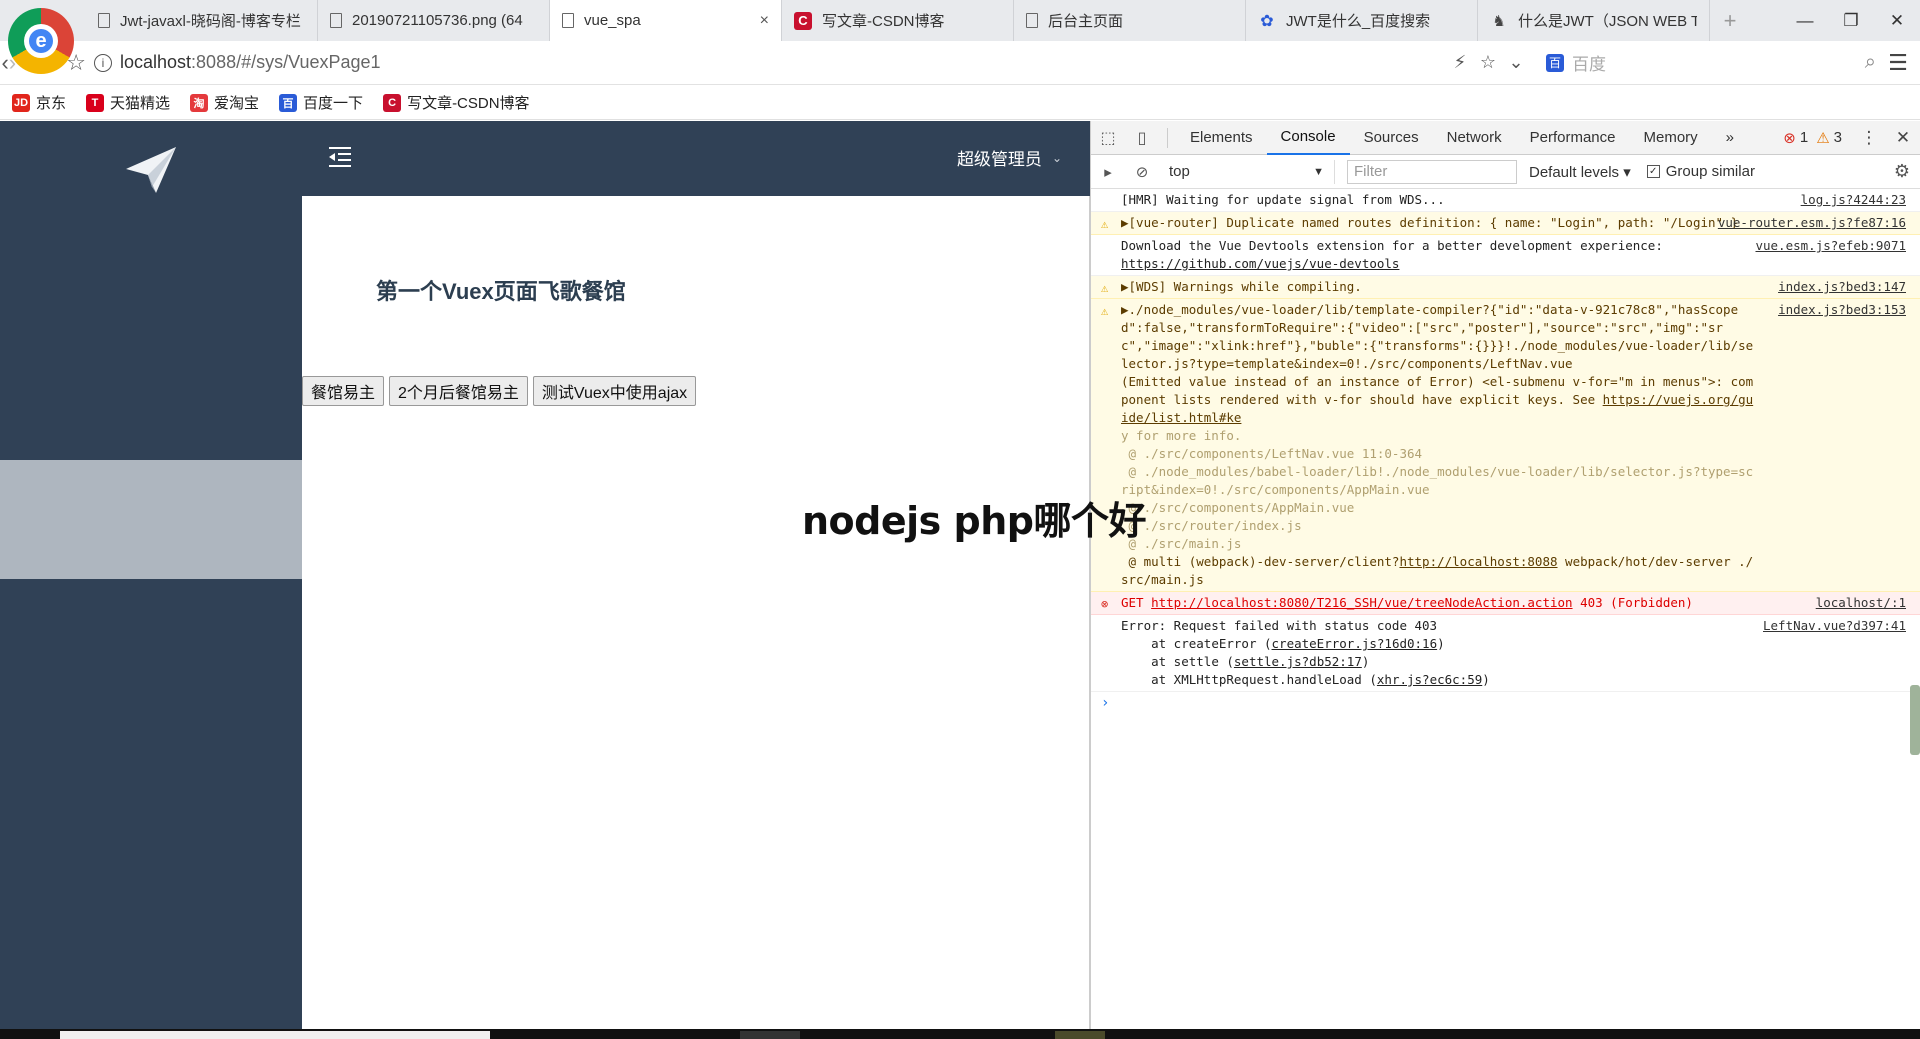 The height and width of the screenshot is (1039, 1920). I want to click on favorite-icon: ☆, so click(1488, 62).